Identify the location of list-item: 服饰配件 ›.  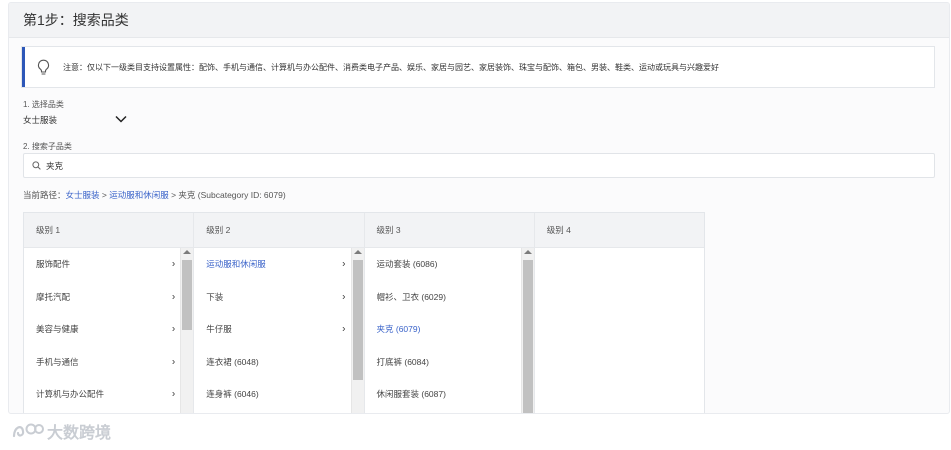
(108, 264).